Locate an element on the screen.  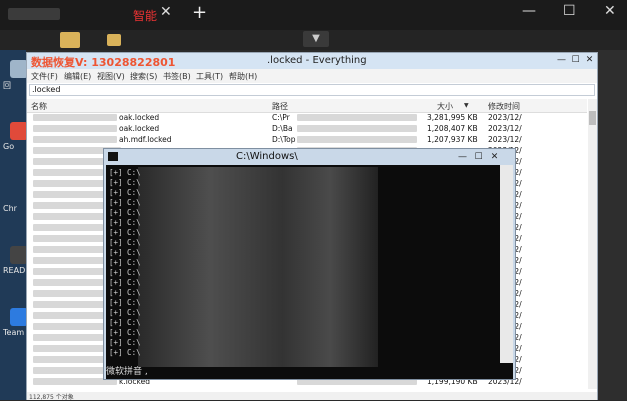
menu-item: 文件(F) is located at coordinates (44, 76).